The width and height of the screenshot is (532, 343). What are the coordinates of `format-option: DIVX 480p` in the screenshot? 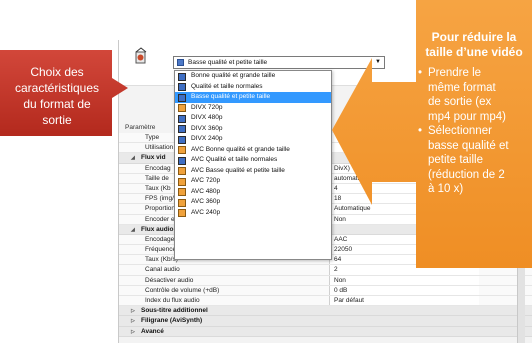 It's located at (253, 118).